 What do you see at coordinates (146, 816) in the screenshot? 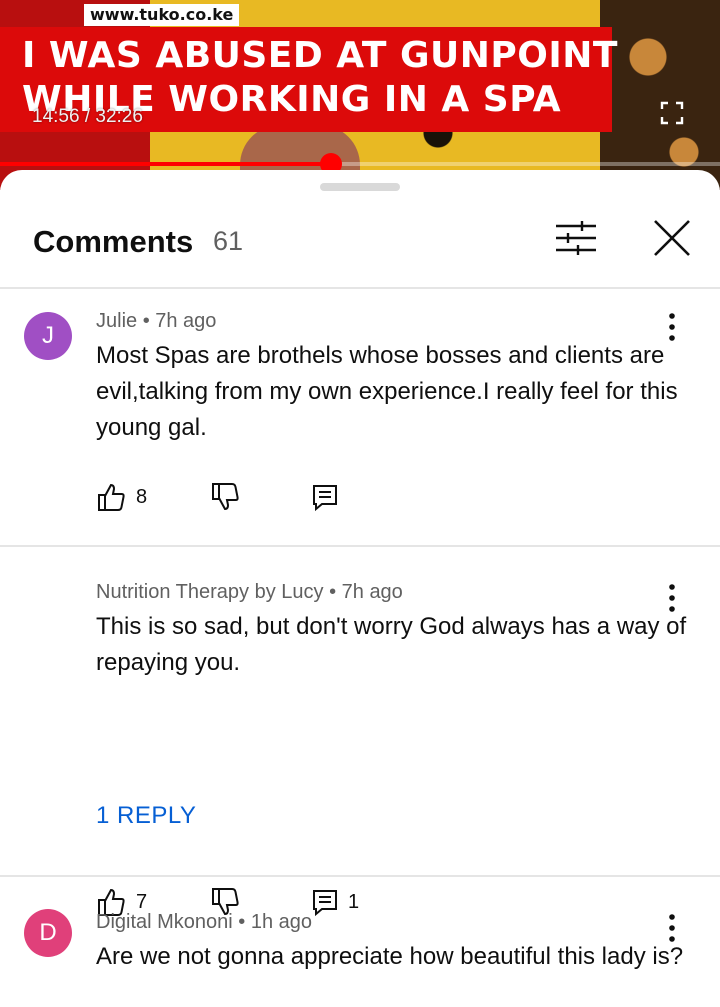
I see `view-replies-link: 1 REPLY` at bounding box center [146, 816].